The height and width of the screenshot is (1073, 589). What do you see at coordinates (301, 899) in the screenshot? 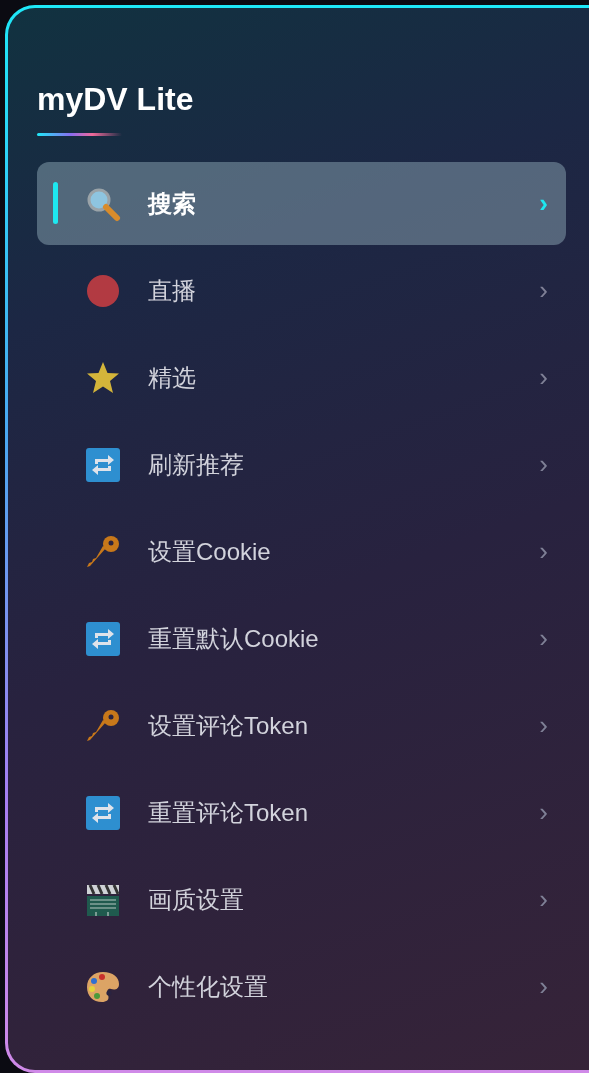
I see `menu-item: 画质设置 ›` at bounding box center [301, 899].